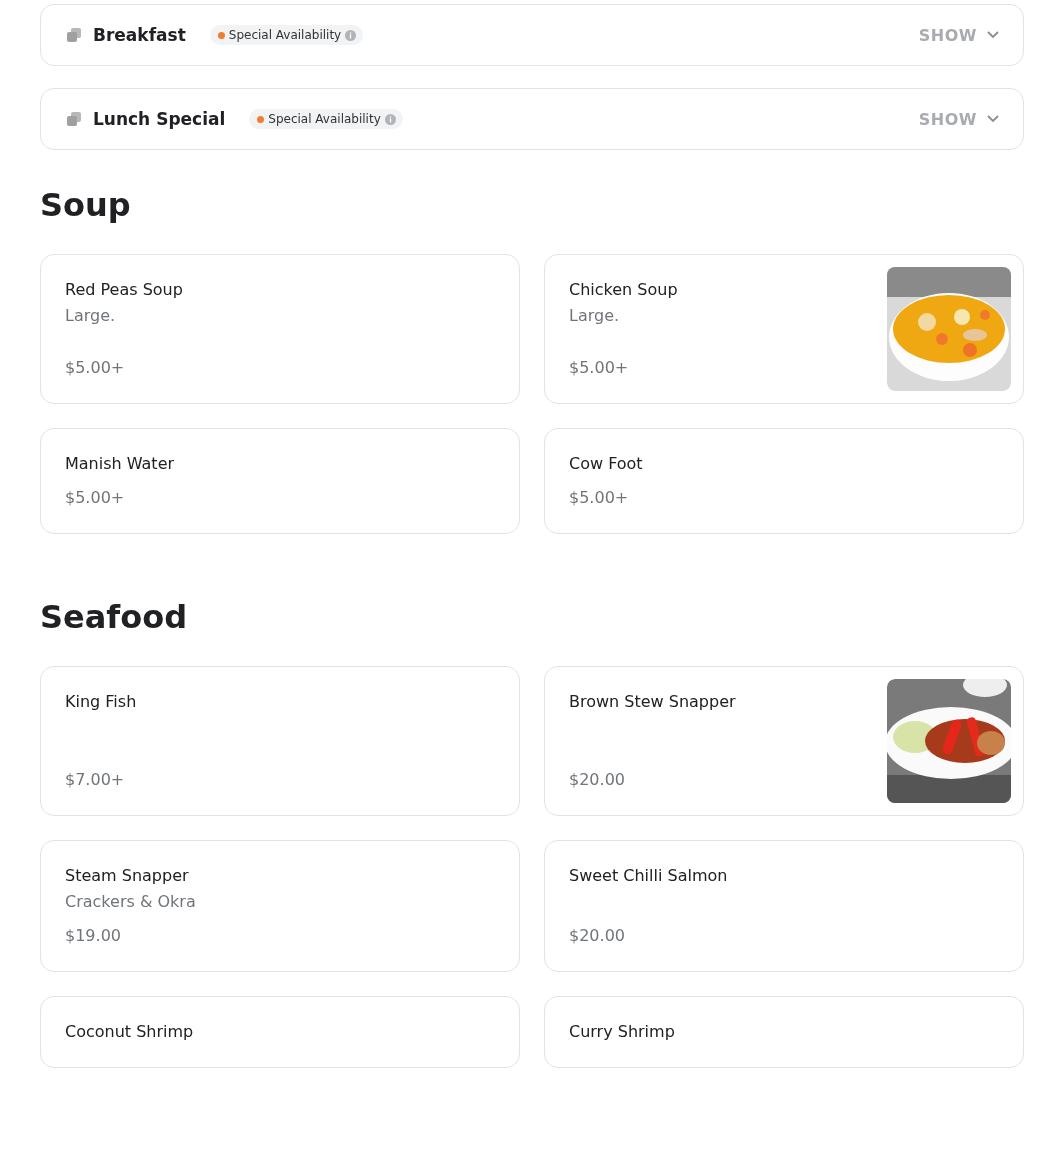 The width and height of the screenshot is (1064, 1150). I want to click on item-name: King Fish, so click(101, 702).